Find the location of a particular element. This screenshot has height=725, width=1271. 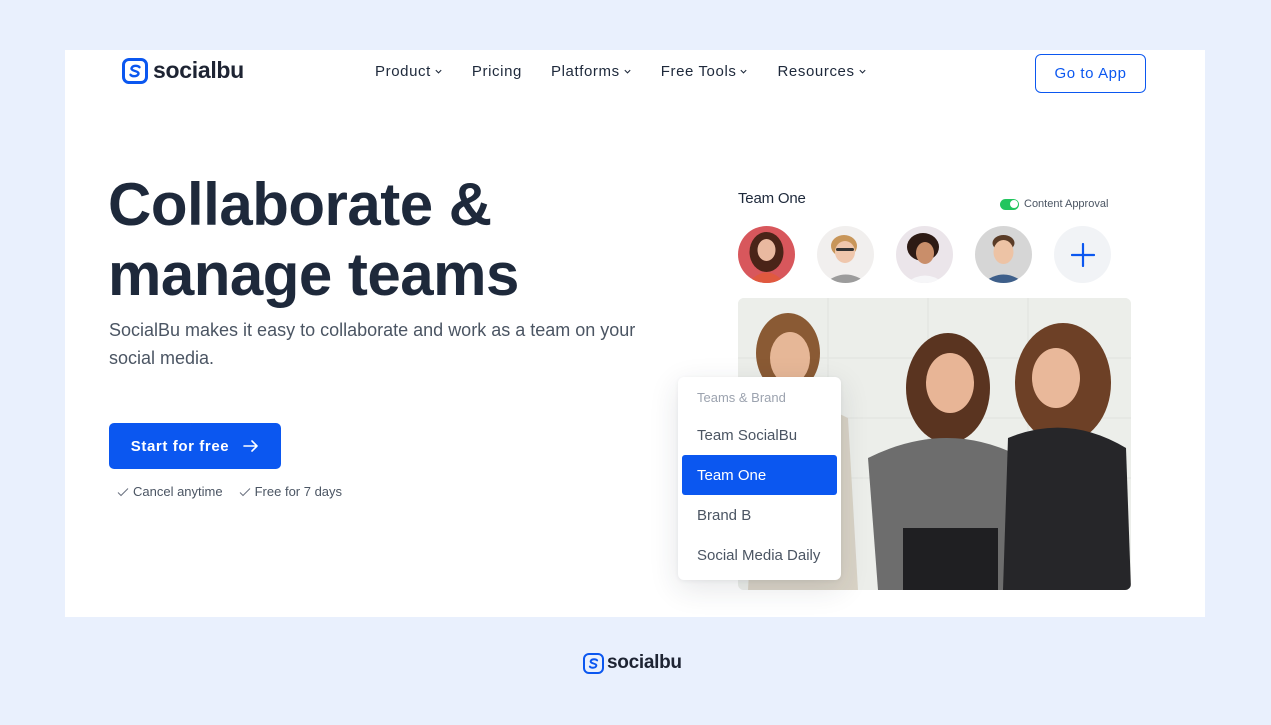

nav-product: Product is located at coordinates (409, 71).